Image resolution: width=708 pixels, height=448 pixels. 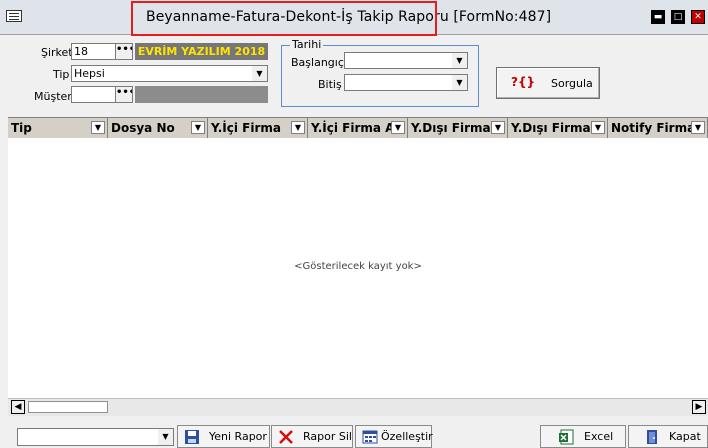 What do you see at coordinates (57, 52) in the screenshot?
I see `sirket-label: Şirket` at bounding box center [57, 52].